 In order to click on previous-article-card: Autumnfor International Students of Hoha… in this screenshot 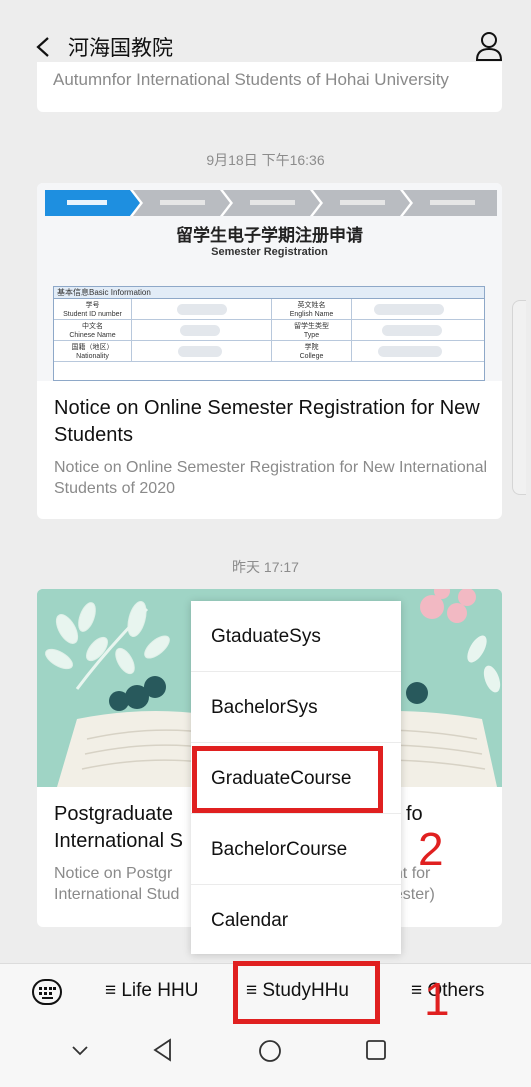, I will do `click(269, 87)`.